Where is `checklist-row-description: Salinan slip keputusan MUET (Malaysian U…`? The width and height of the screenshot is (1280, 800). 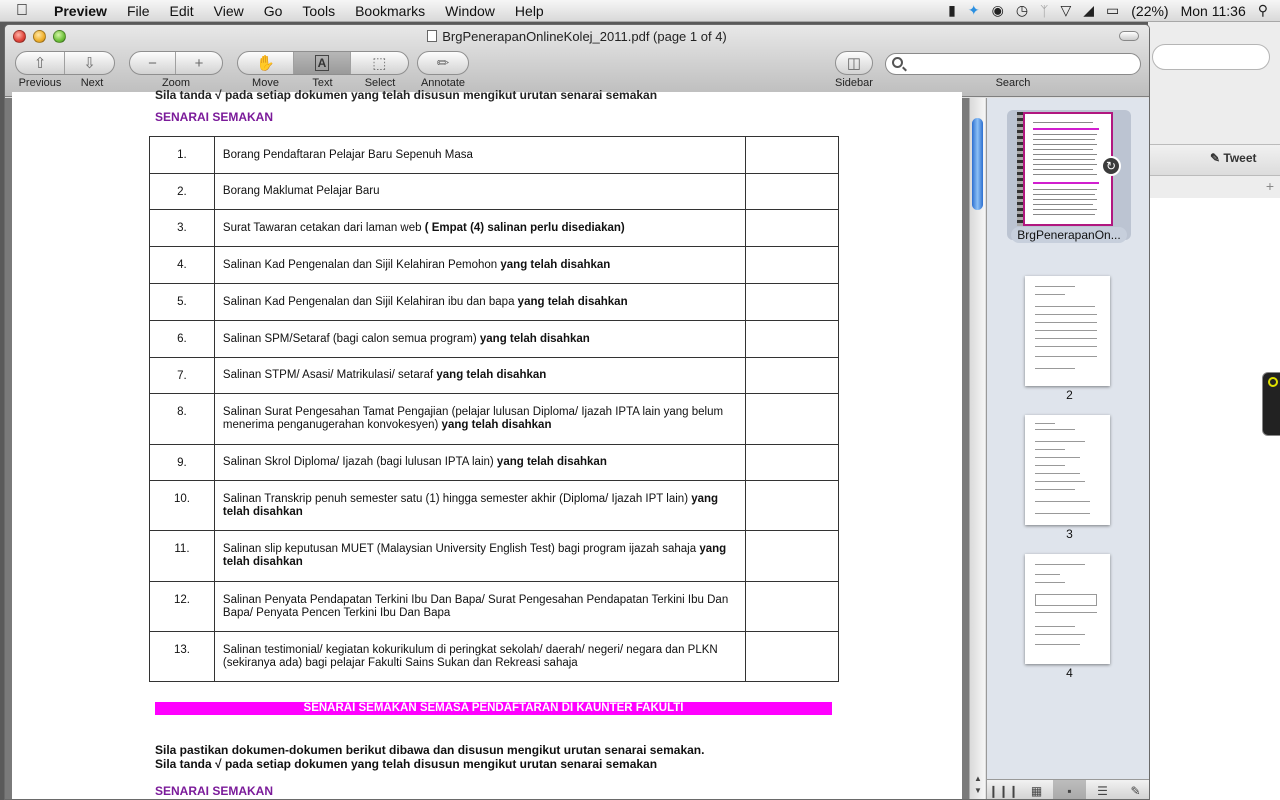 checklist-row-description: Salinan slip keputusan MUET (Malaysian U… is located at coordinates (480, 556).